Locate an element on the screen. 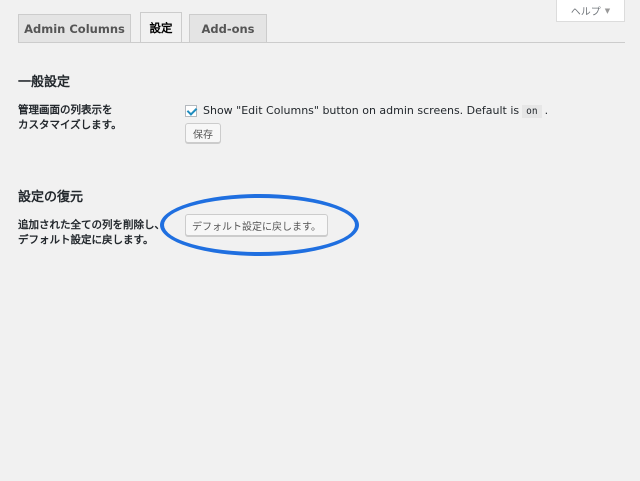 The width and height of the screenshot is (640, 481). general-settings-title: 一般設定 is located at coordinates (44, 82).